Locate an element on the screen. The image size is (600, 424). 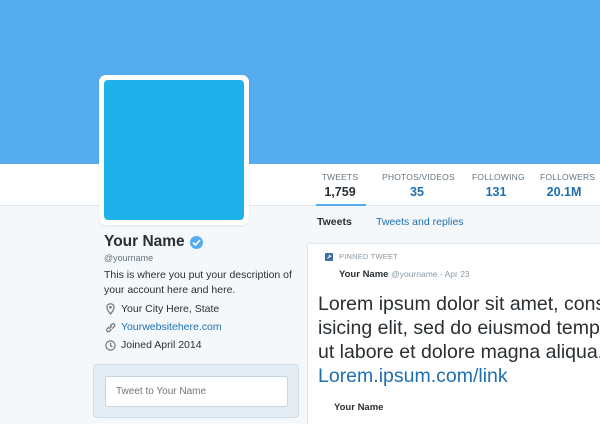
timeline-tabs: Tweets Tweets and replies is located at coordinates (453, 222).